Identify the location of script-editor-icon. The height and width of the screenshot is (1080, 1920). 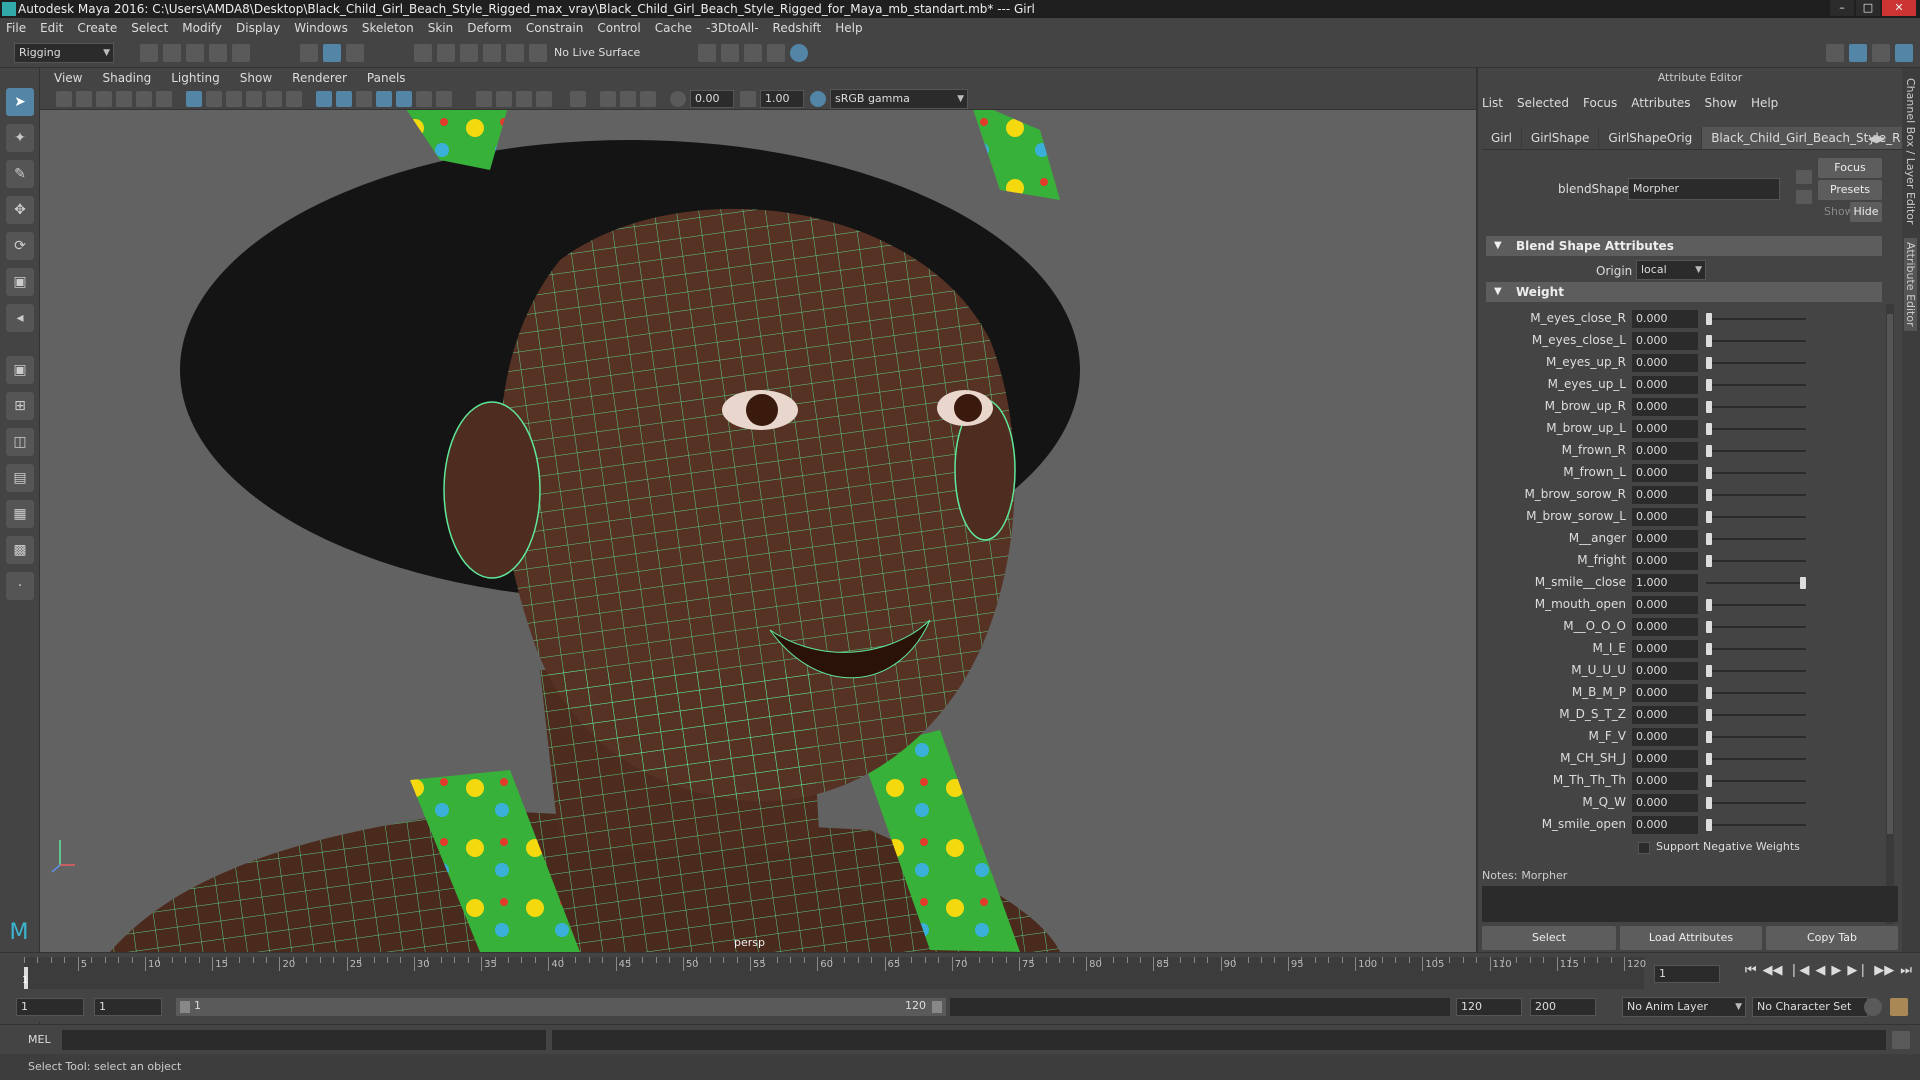
(1901, 1040).